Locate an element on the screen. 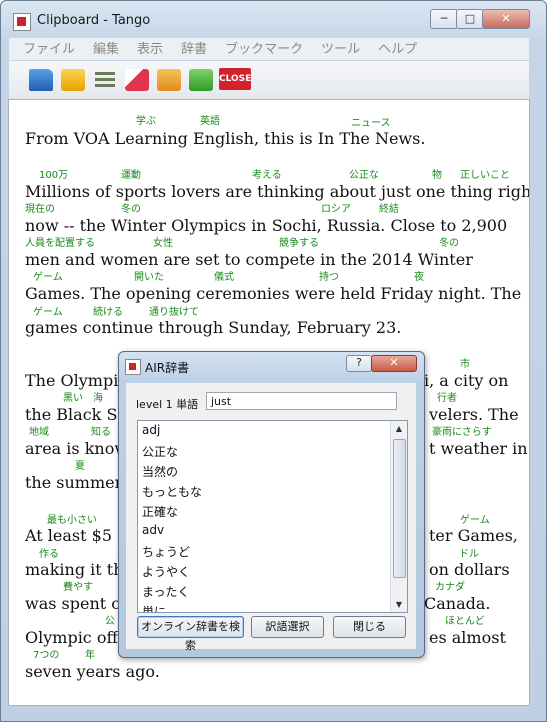 This screenshot has width=547, height=722. text-line: es almost is located at coordinates (467, 637).